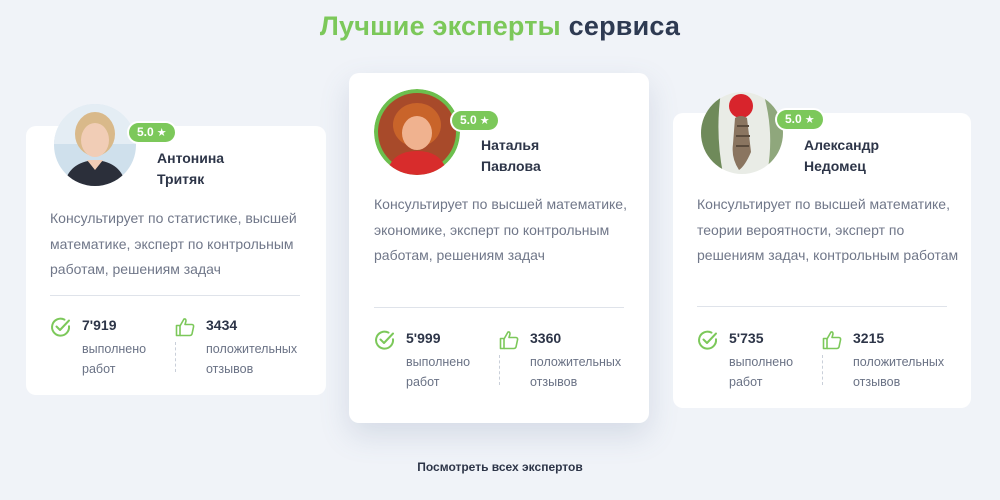  What do you see at coordinates (436, 362) in the screenshot?
I see `completed-works-stat: 5'999 выполнено работ` at bounding box center [436, 362].